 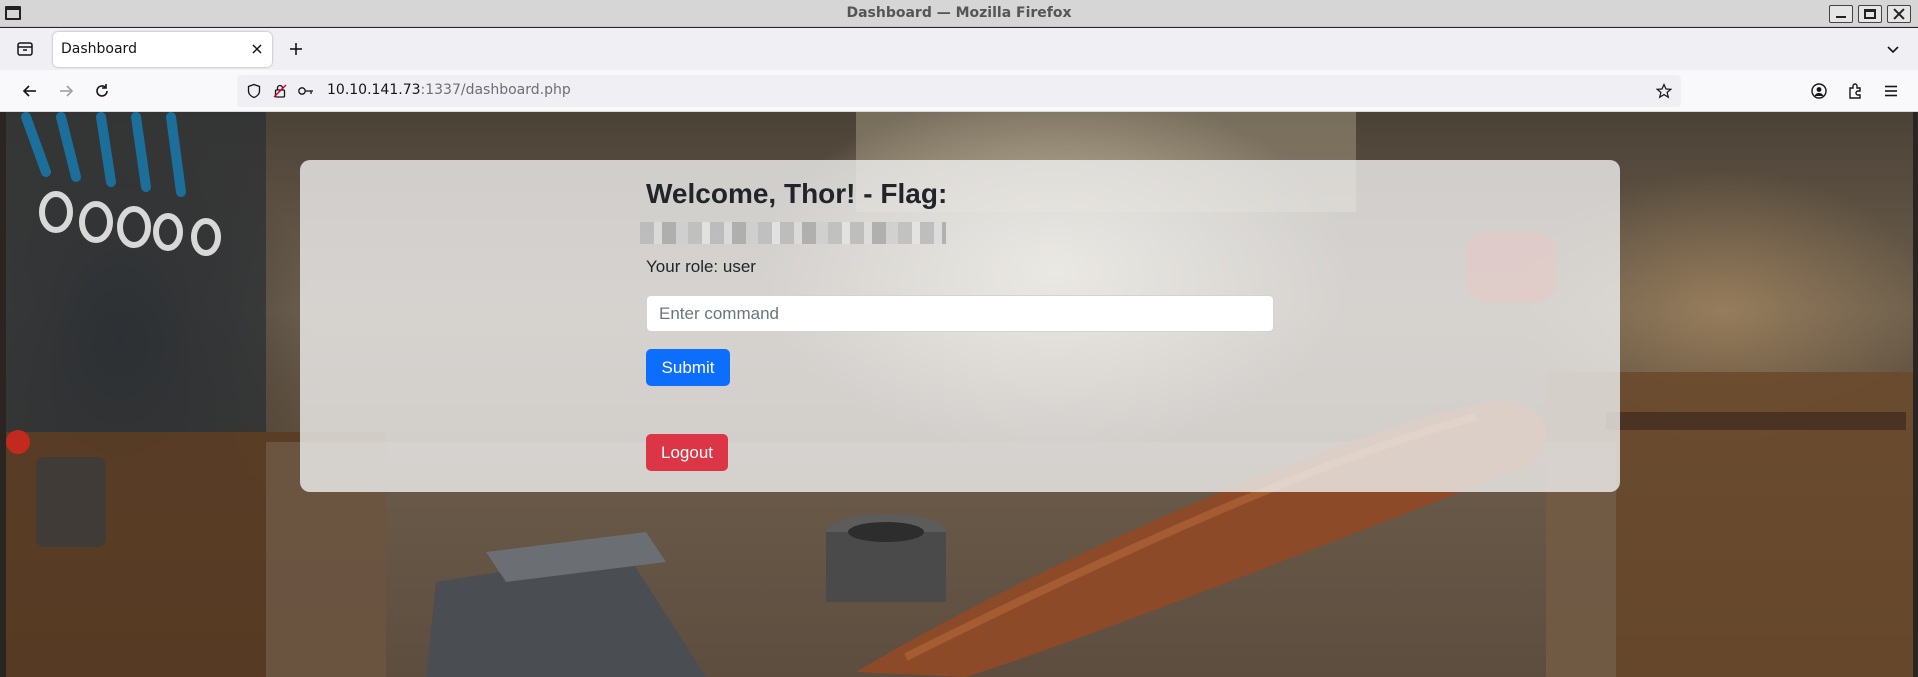 What do you see at coordinates (687, 452) in the screenshot?
I see `logout-button: Logout` at bounding box center [687, 452].